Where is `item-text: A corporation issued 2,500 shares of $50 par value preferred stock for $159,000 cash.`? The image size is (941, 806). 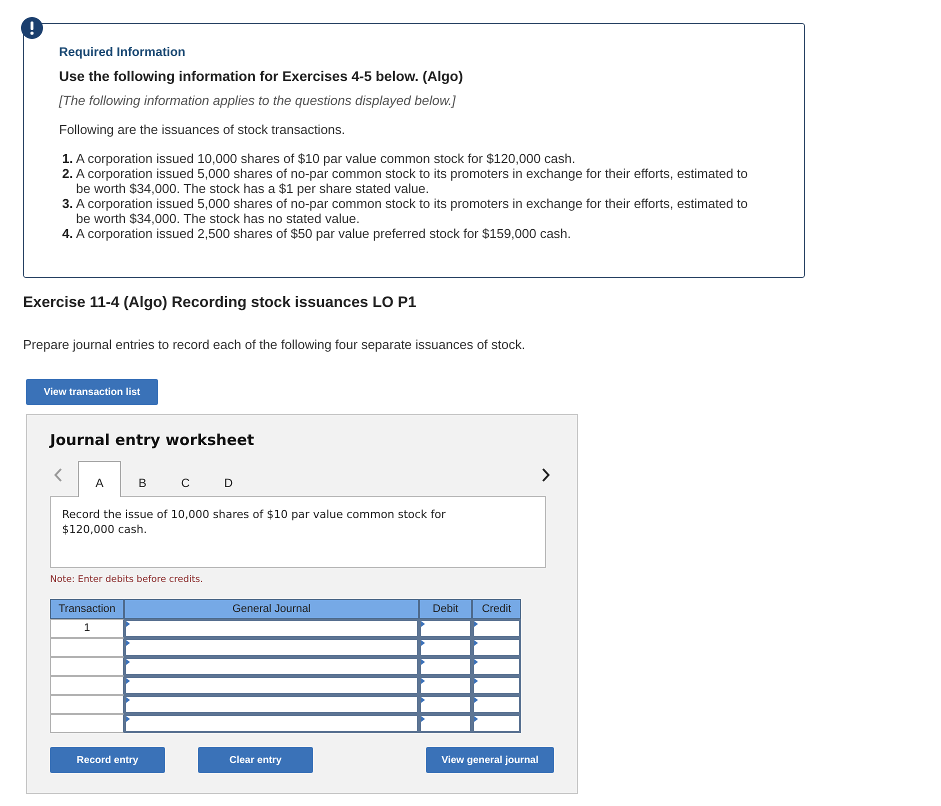 item-text: A corporation issued 2,500 shares of $50 par value preferred stock for $159,000 cash. is located at coordinates (324, 233).